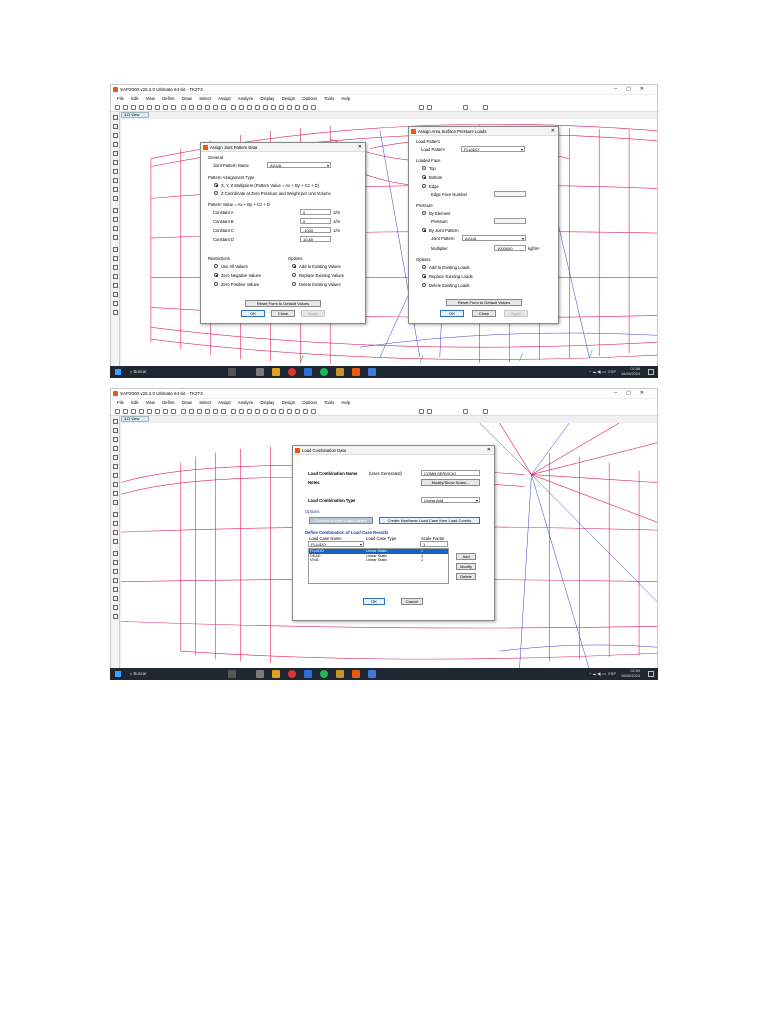 This screenshot has width=768, height=1024. I want to click on area-display-icon, so click(485, 107).